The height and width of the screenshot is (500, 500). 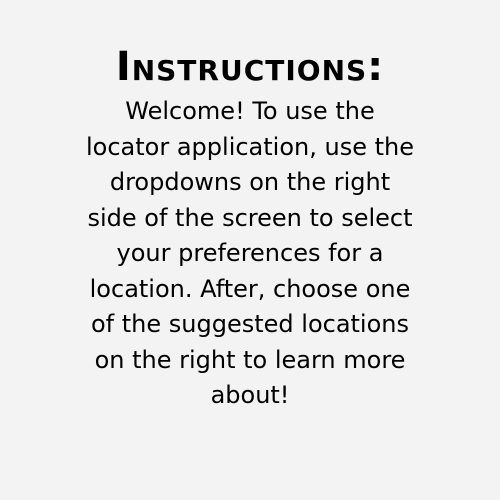 What do you see at coordinates (250, 182) in the screenshot?
I see `instructions-line: dropdowns on the right` at bounding box center [250, 182].